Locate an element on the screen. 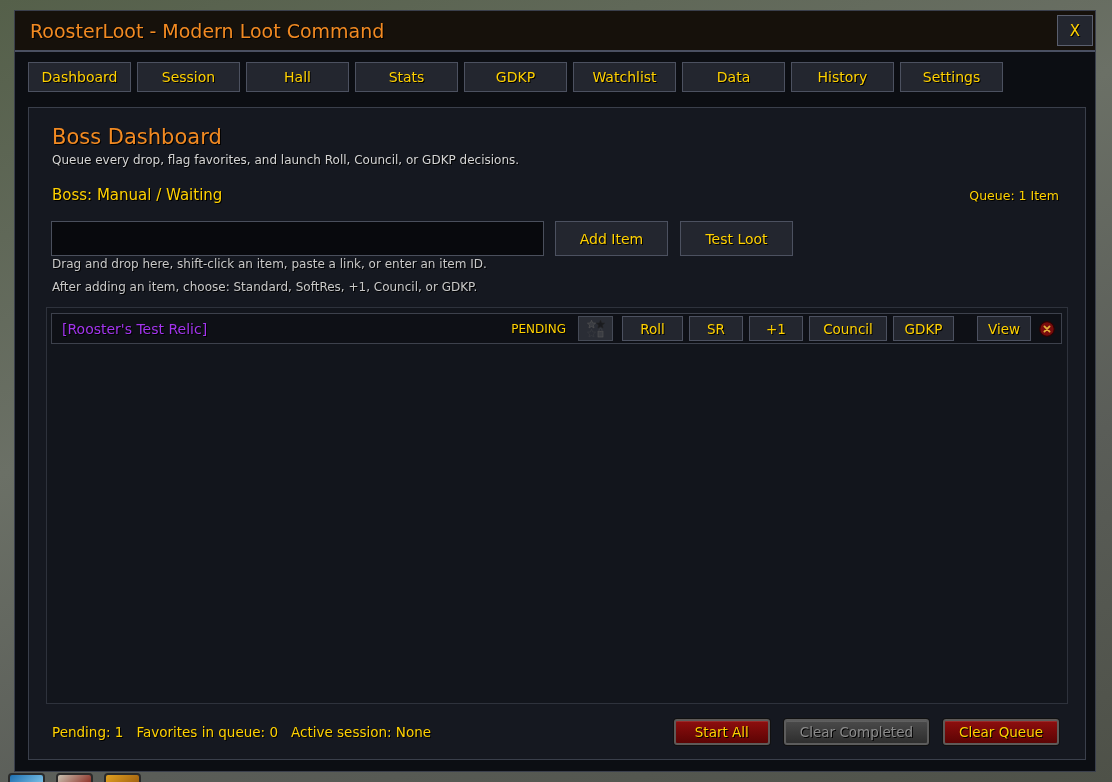 The width and height of the screenshot is (1112, 782). tab: Stats is located at coordinates (406, 77).